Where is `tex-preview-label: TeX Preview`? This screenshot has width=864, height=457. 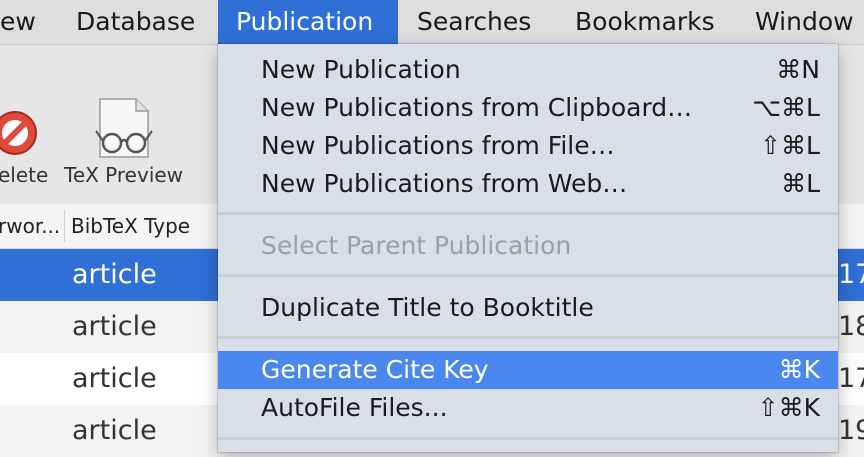
tex-preview-label: TeX Preview is located at coordinates (124, 175).